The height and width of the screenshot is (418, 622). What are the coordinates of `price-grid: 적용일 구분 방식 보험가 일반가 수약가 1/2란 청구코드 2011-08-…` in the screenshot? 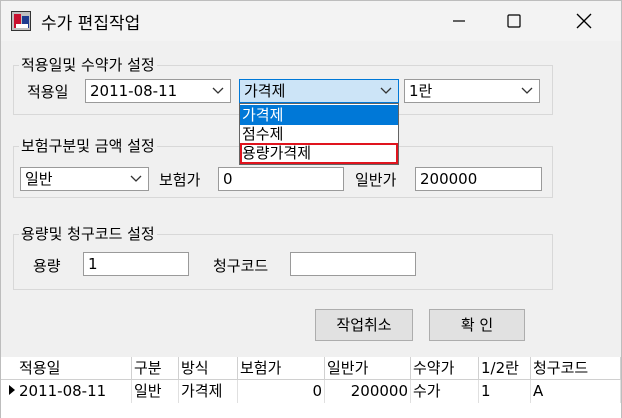 It's located at (311, 387).